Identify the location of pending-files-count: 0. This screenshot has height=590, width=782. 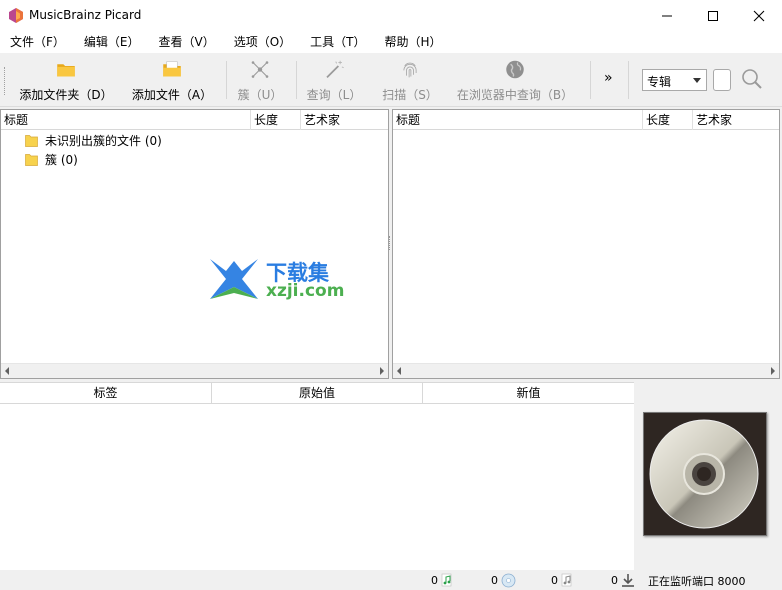
(554, 580).